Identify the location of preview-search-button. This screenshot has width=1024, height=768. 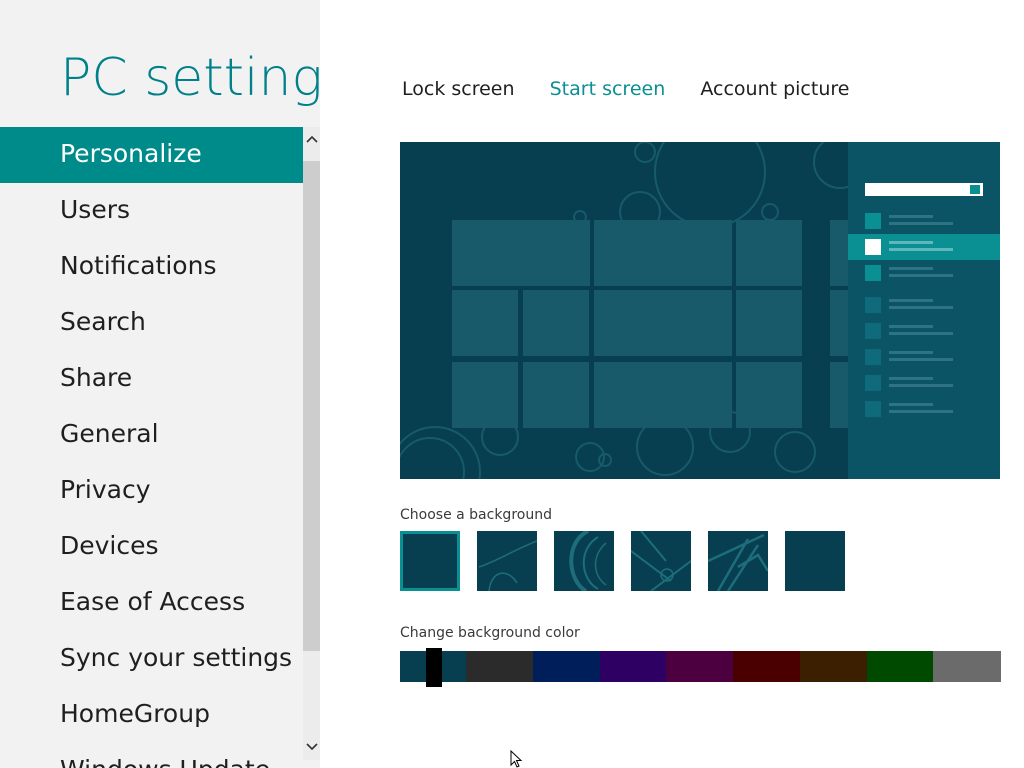
(975, 189).